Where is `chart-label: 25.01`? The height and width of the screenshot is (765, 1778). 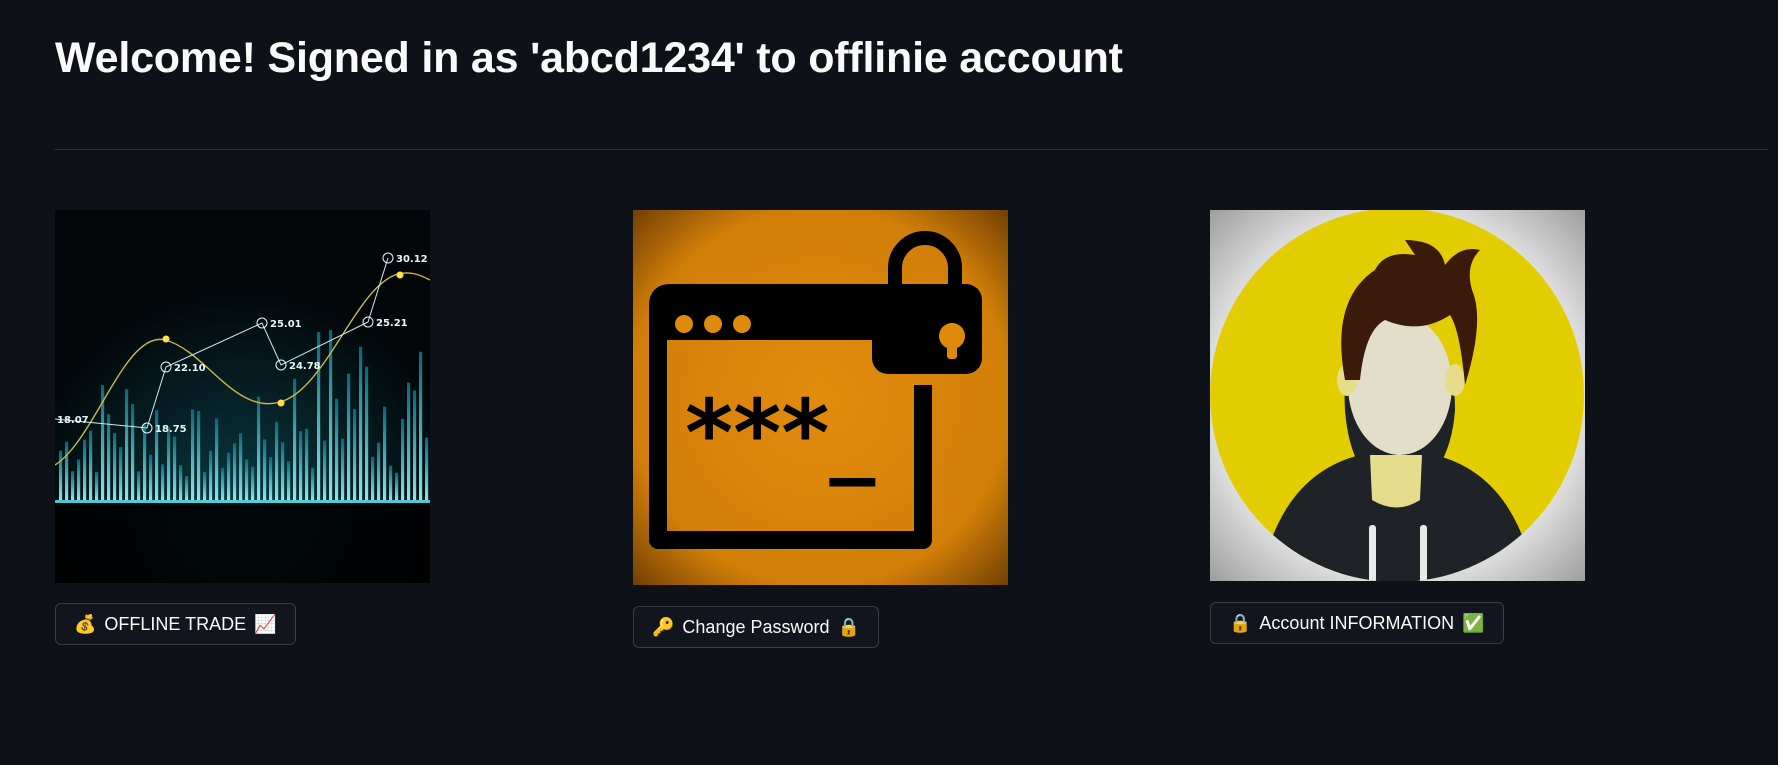
chart-label: 25.01 is located at coordinates (286, 324).